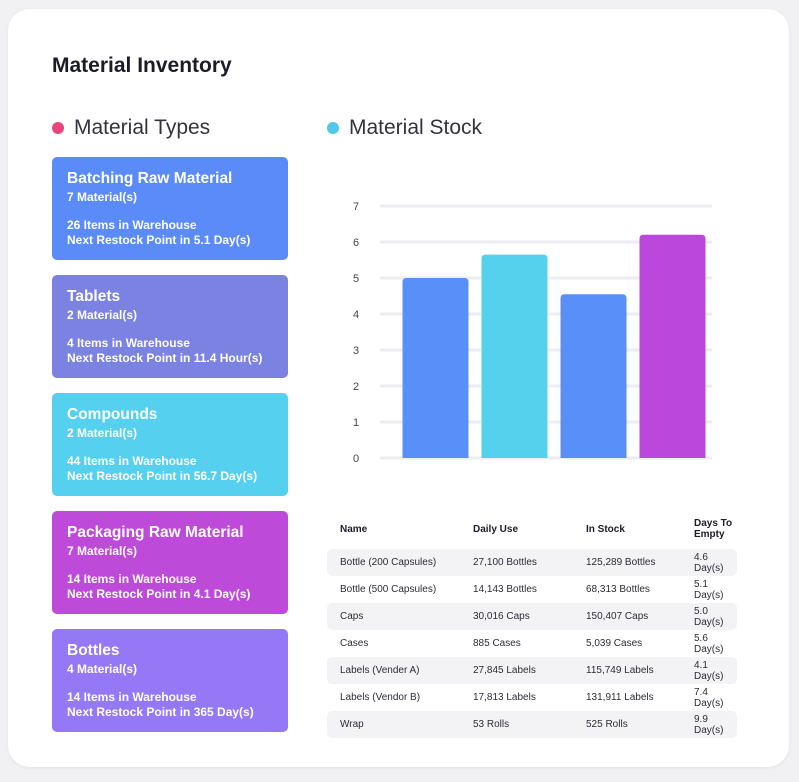  I want to click on chart-y-tick-label: 1, so click(356, 423).